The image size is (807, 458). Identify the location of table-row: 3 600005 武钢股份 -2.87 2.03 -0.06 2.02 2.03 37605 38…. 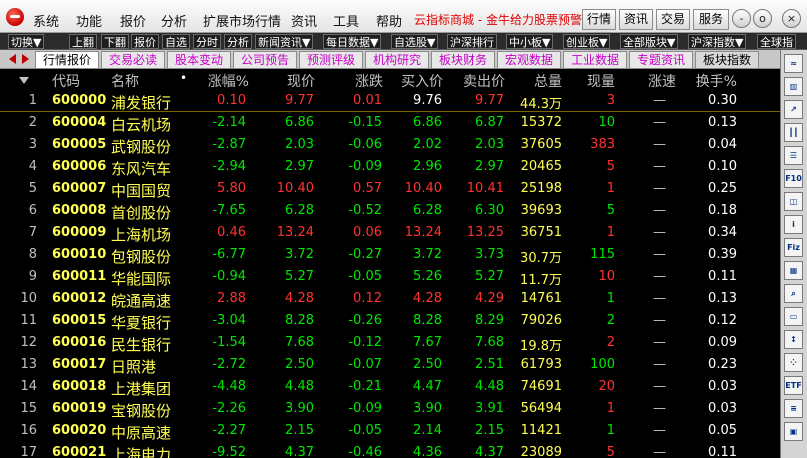
(390, 145).